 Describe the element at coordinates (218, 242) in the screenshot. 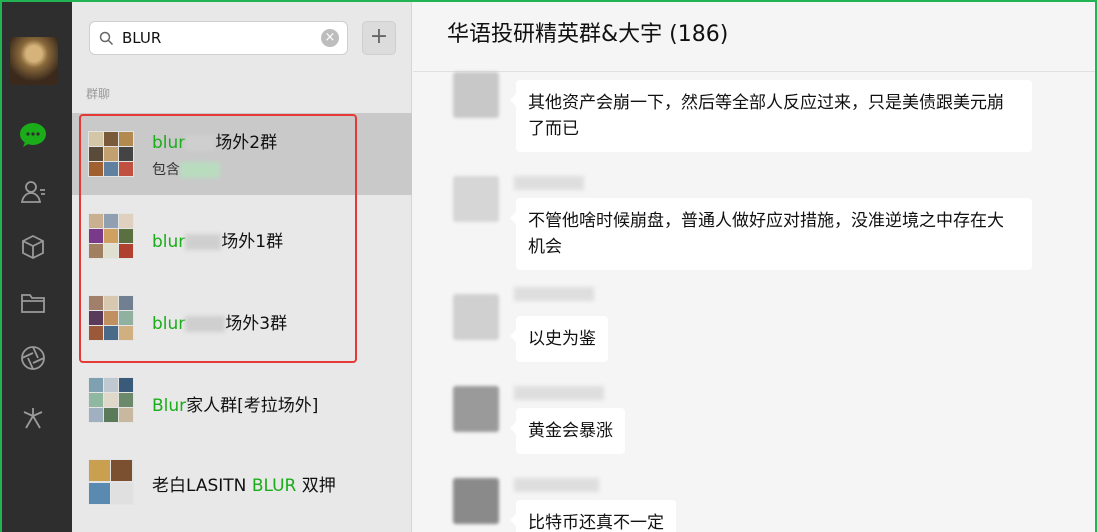

I see `group-name: blur 场外1群` at that location.